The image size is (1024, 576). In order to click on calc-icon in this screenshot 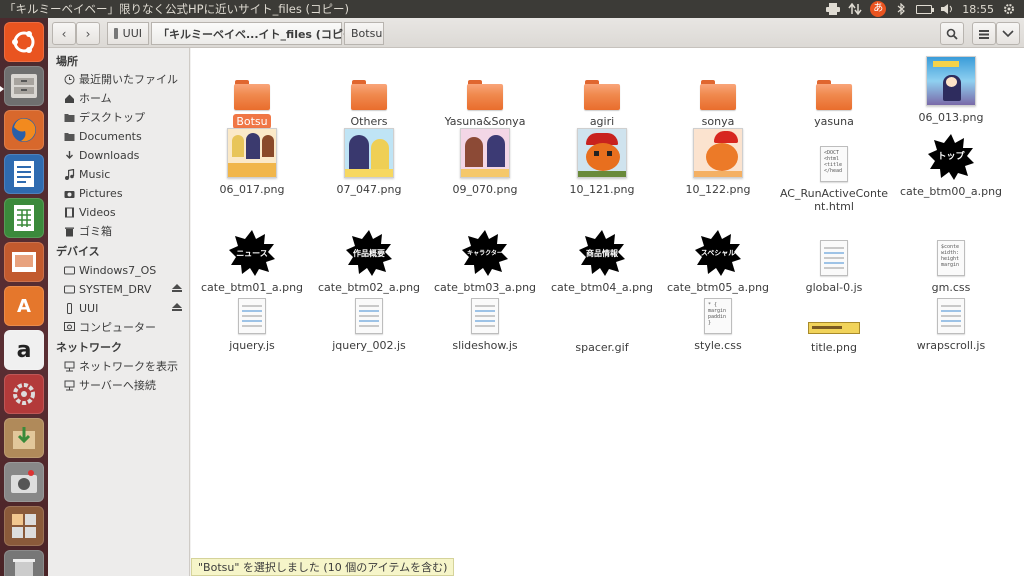, I will do `click(24, 218)`.